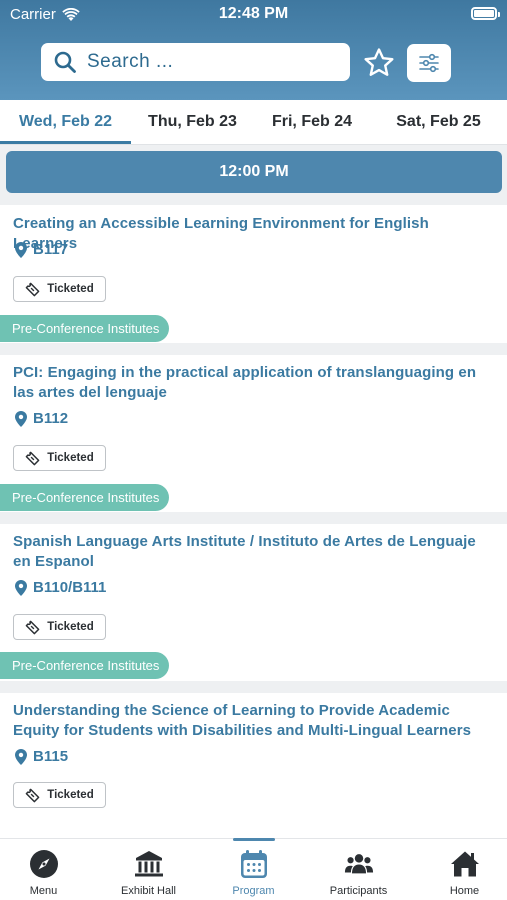 This screenshot has width=507, height=900. I want to click on filter-button, so click(429, 63).